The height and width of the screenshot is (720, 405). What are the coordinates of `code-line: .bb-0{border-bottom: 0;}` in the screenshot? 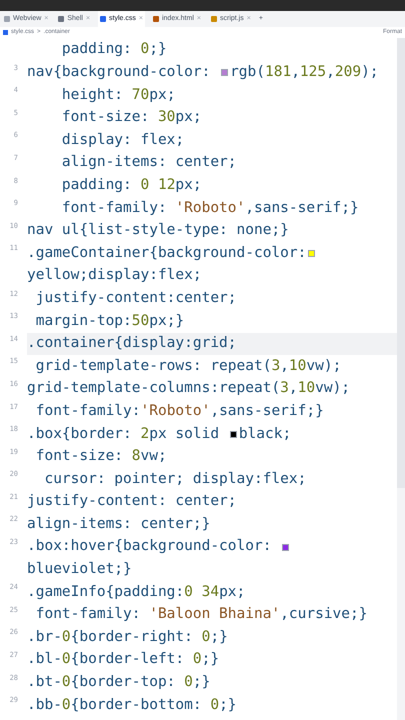 It's located at (132, 705).